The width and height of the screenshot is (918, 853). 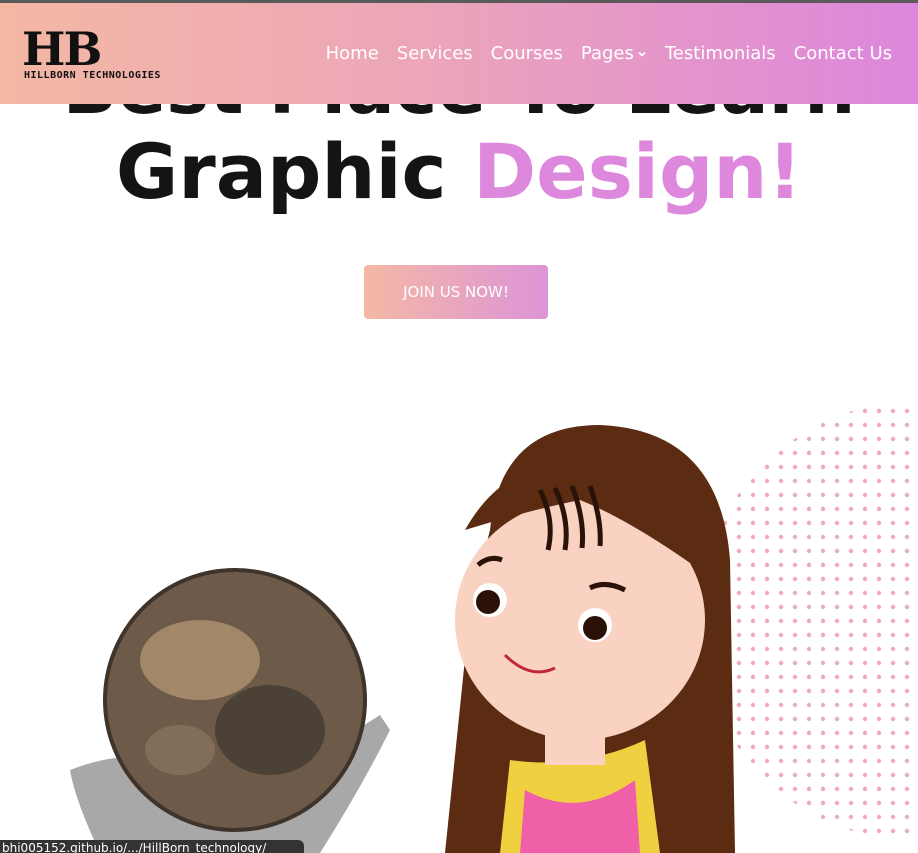 What do you see at coordinates (456, 292) in the screenshot?
I see `join-us-button: JOIN US NOW!` at bounding box center [456, 292].